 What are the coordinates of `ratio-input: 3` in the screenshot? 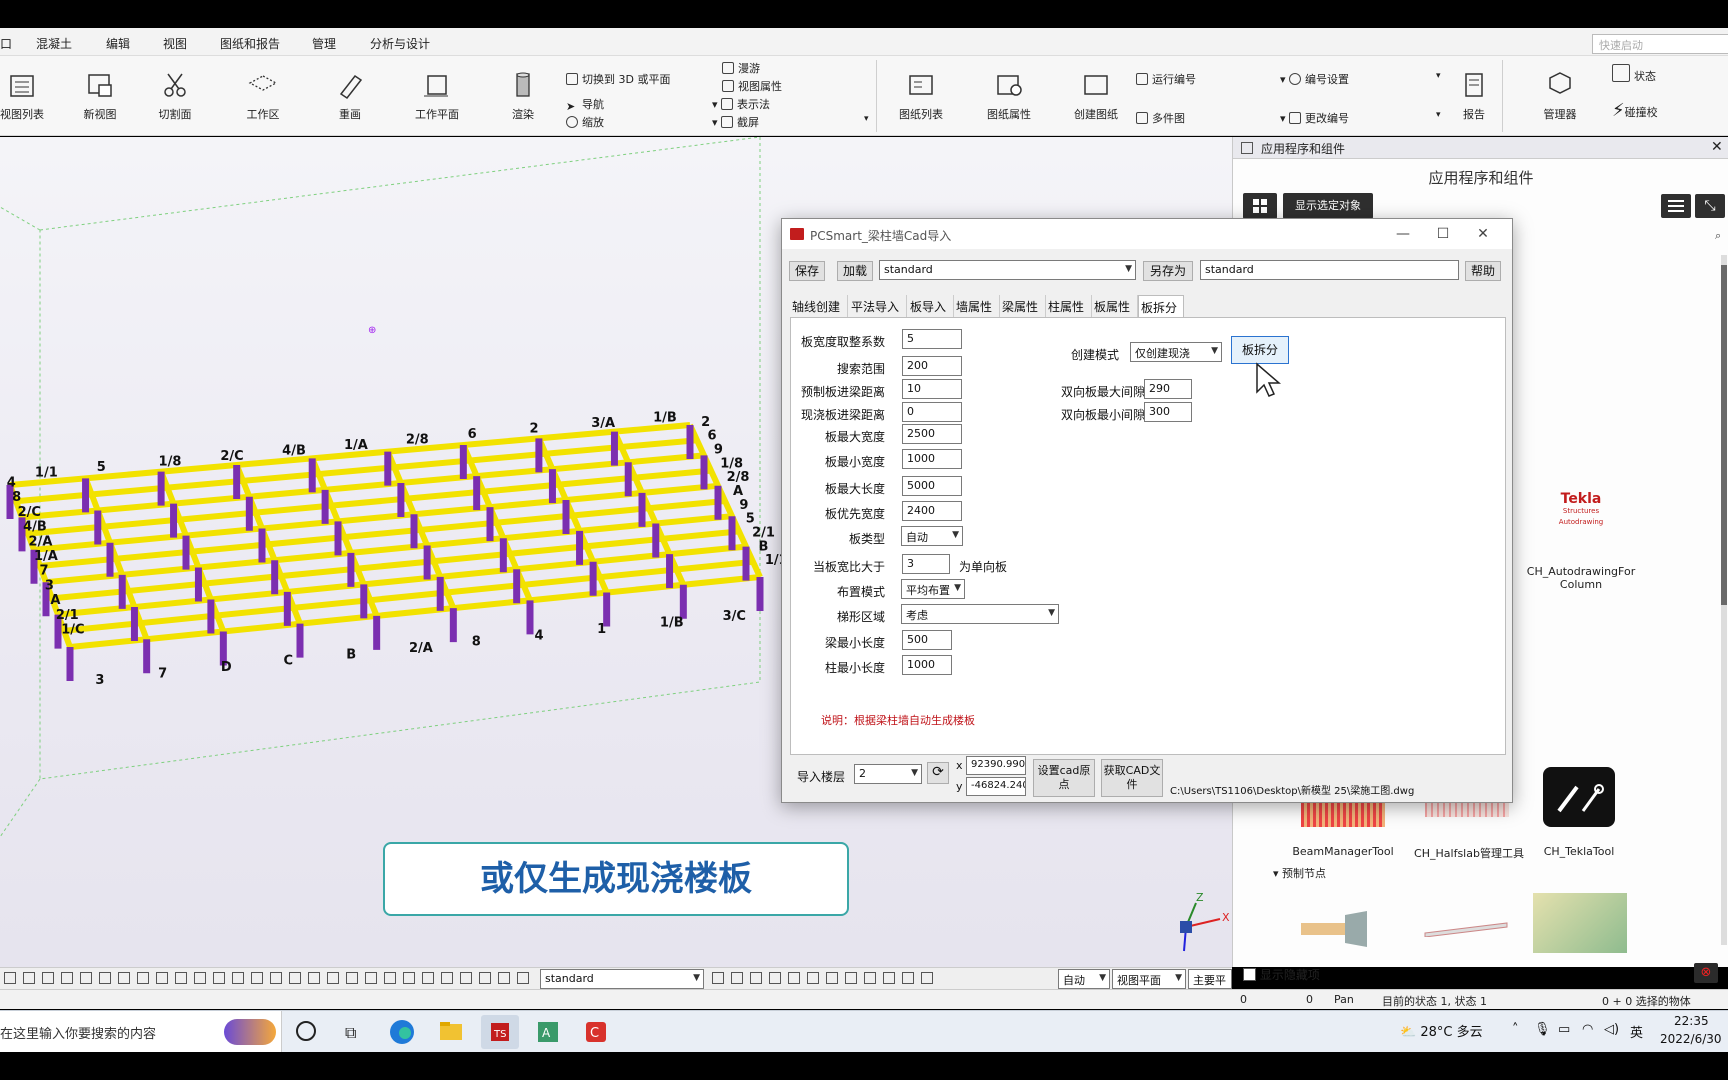 It's located at (926, 564).